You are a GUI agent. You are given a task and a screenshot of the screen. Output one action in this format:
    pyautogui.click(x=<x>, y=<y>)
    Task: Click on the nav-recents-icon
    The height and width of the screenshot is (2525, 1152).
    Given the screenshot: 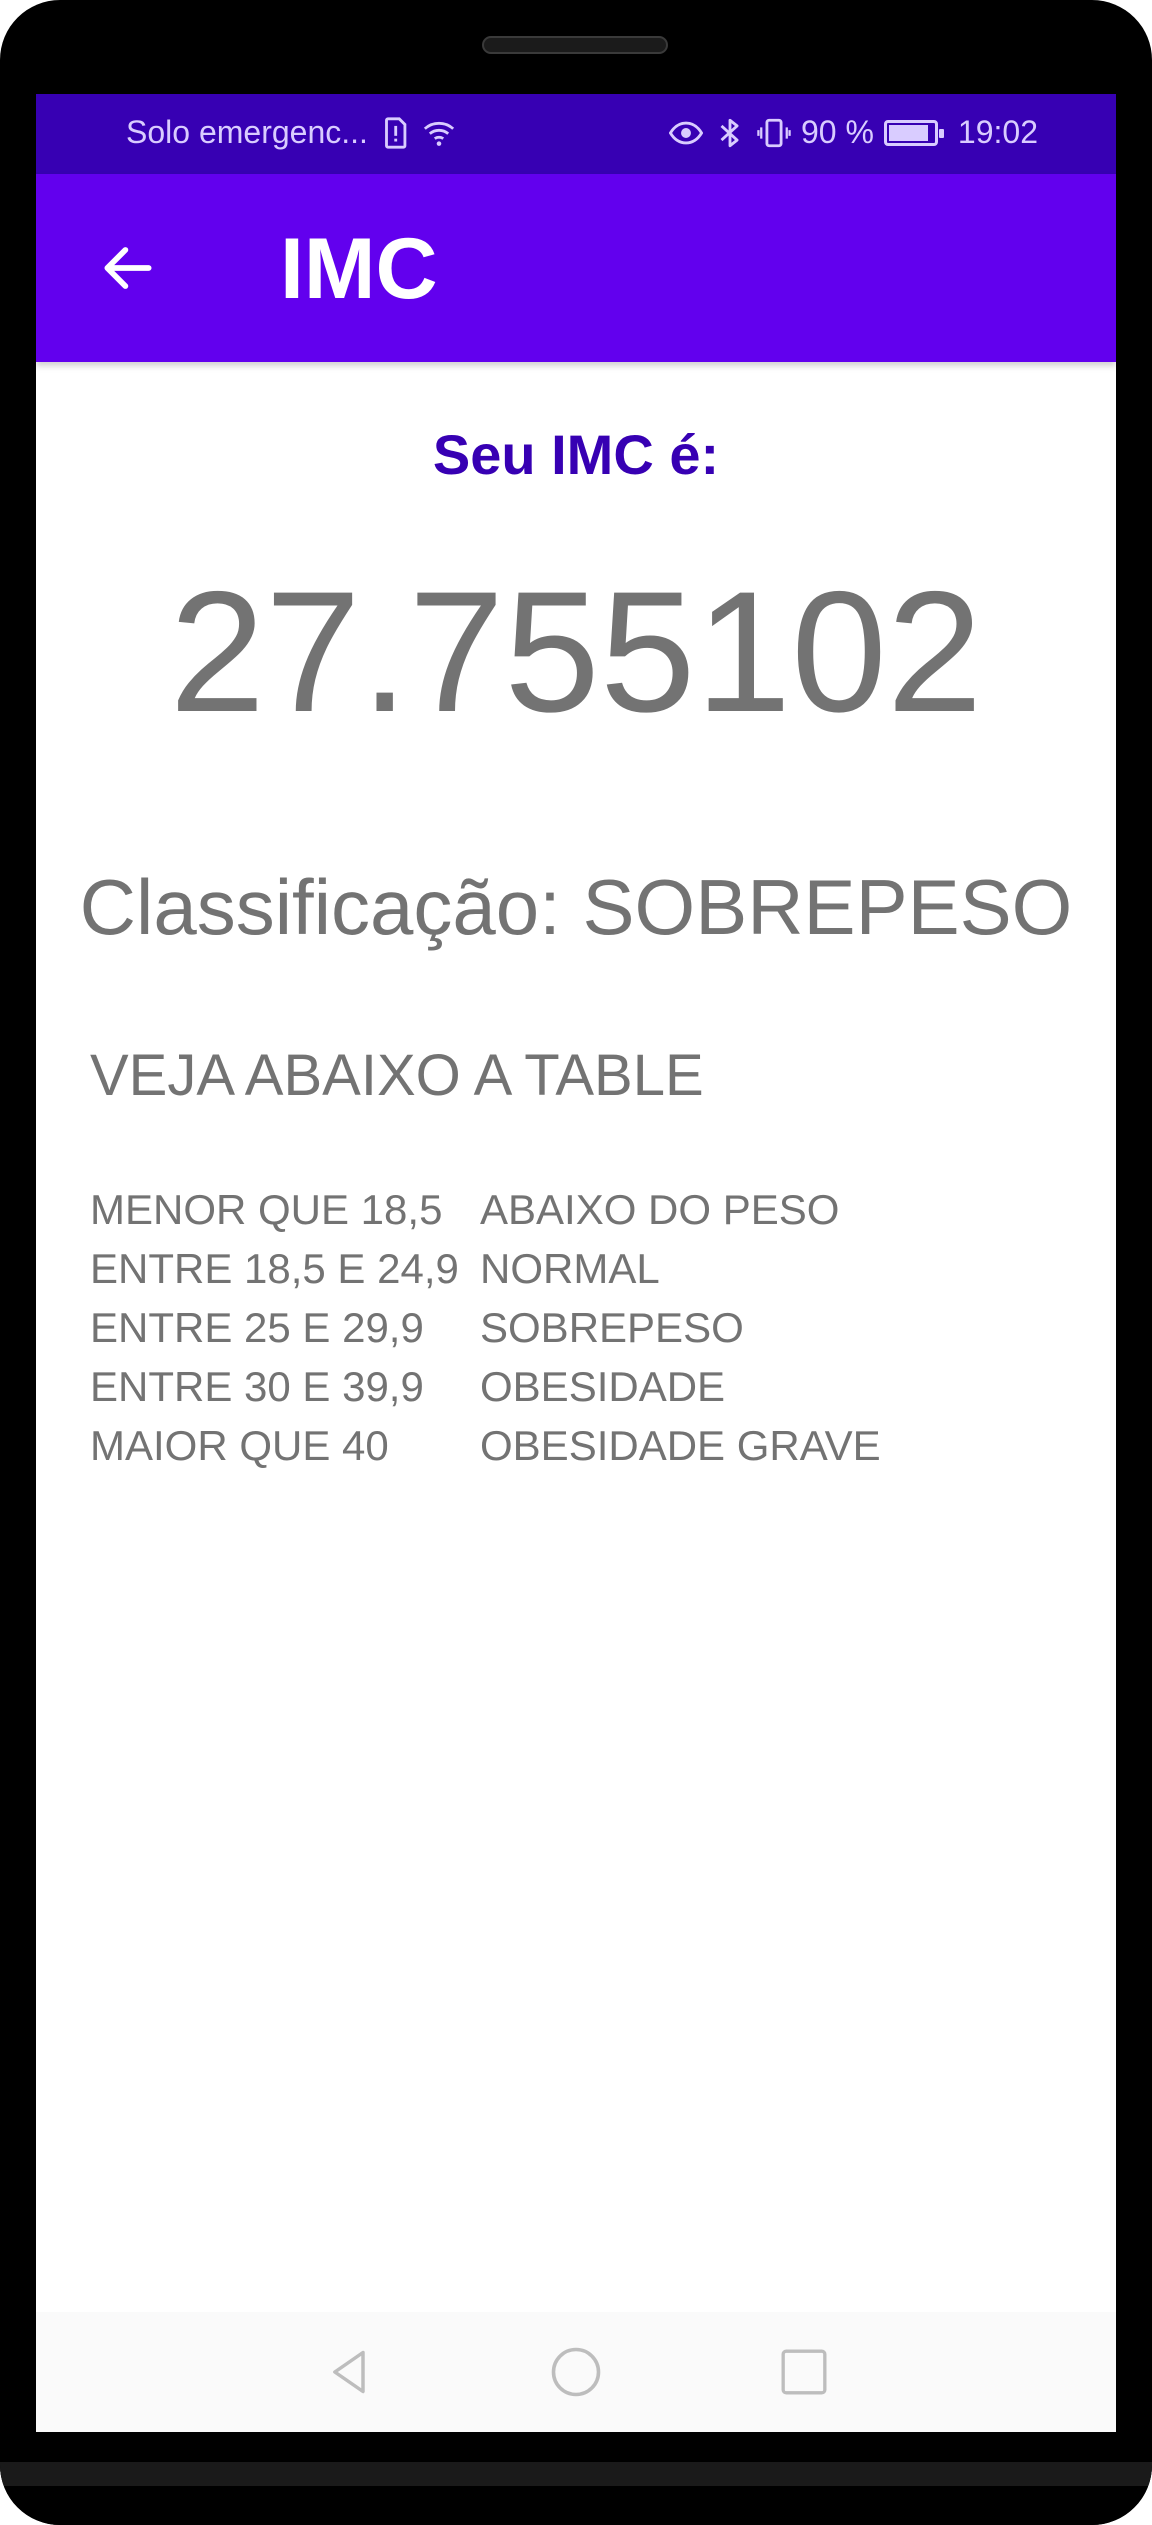 What is the action you would take?
    pyautogui.click(x=804, y=2372)
    